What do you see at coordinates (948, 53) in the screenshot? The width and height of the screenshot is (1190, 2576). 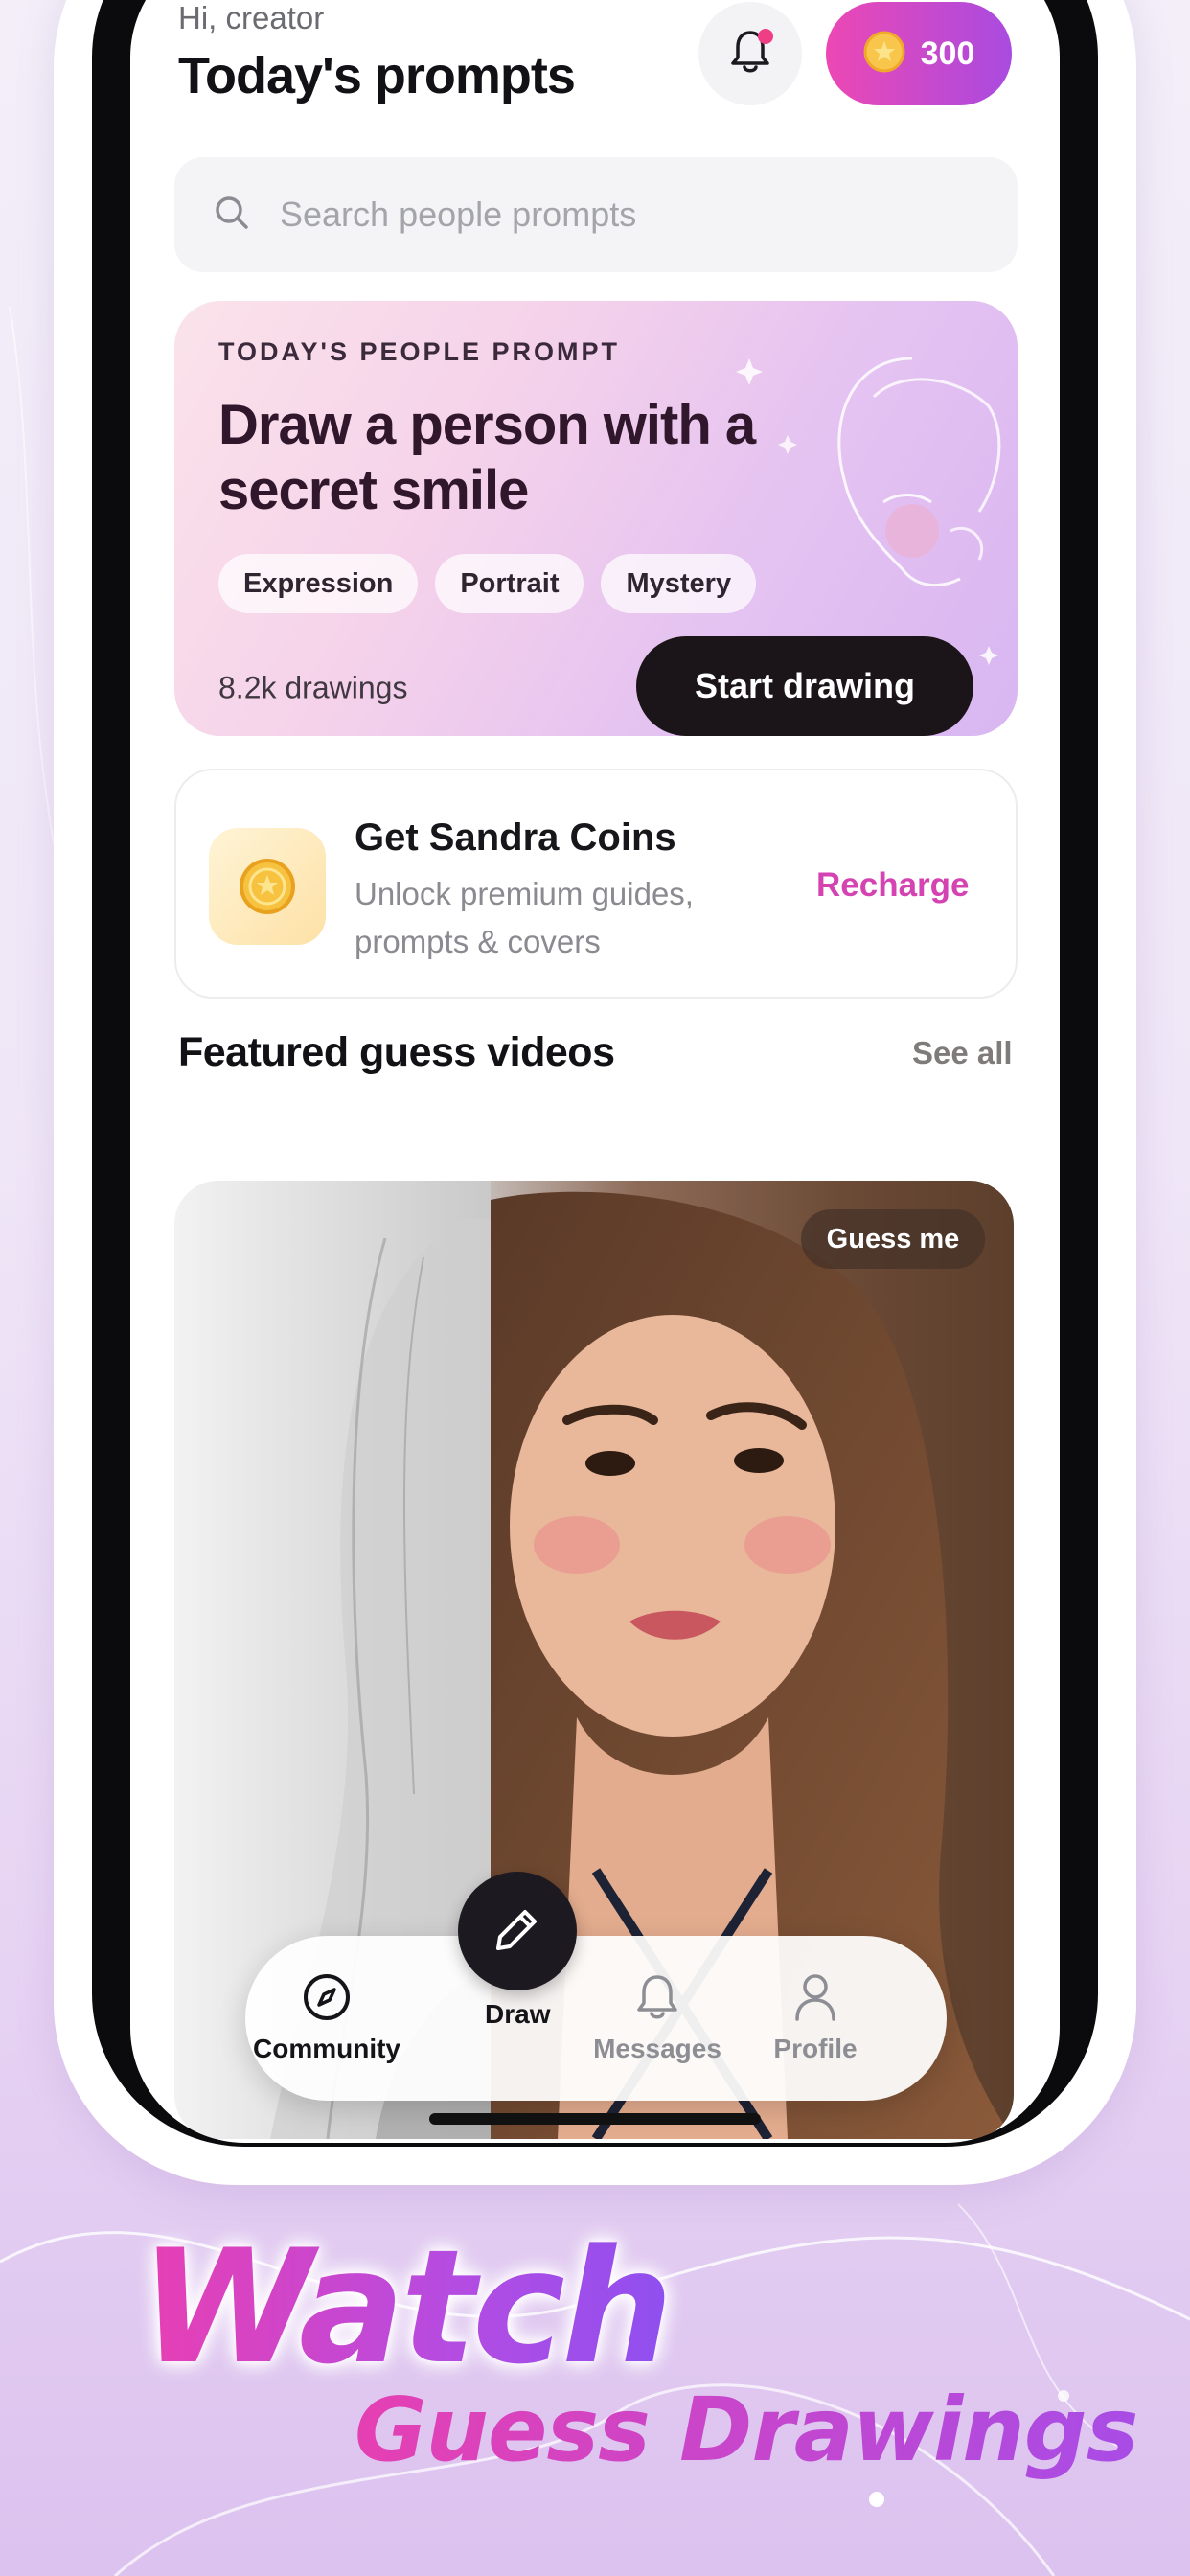 I see `coin-balance: 300` at bounding box center [948, 53].